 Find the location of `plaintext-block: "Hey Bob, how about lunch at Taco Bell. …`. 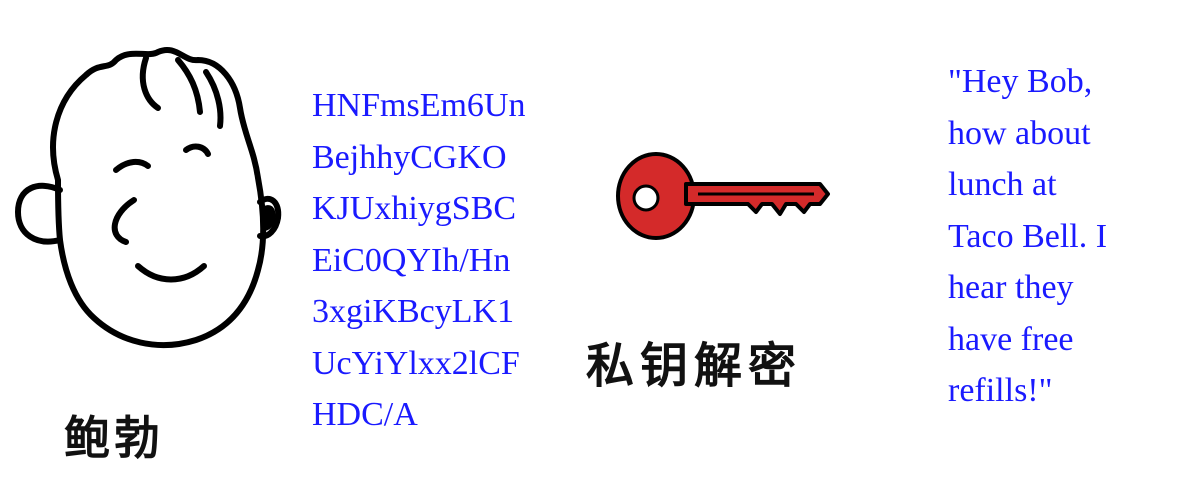

plaintext-block: "Hey Bob, how about lunch at Taco Bell. … is located at coordinates (1059, 236).